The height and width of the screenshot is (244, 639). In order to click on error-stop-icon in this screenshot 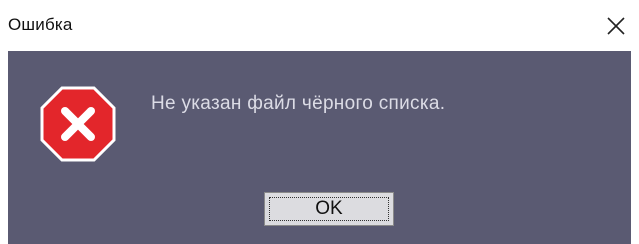, I will do `click(78, 124)`.